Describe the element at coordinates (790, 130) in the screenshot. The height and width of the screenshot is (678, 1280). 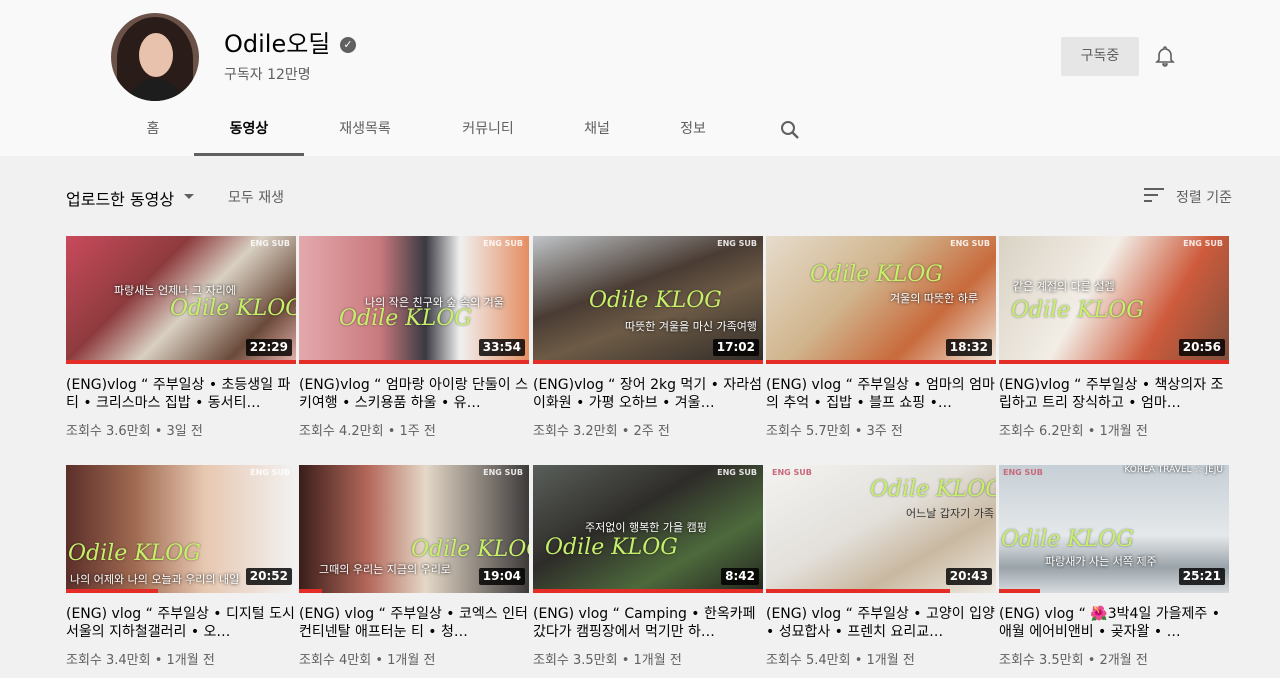
I see `channel-search-icon` at that location.